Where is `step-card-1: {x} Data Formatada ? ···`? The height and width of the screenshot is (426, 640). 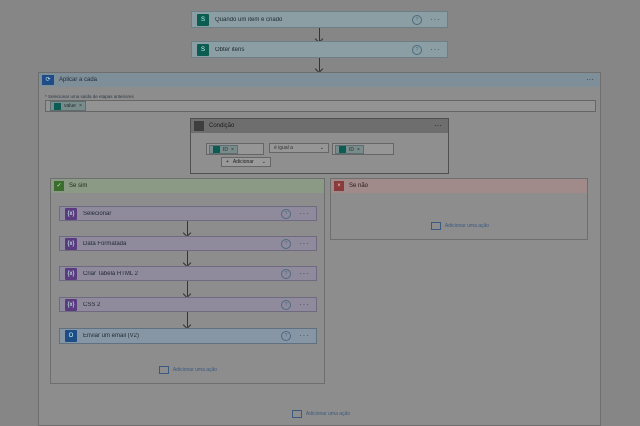 step-card-1: {x} Data Formatada ? ··· is located at coordinates (188, 243).